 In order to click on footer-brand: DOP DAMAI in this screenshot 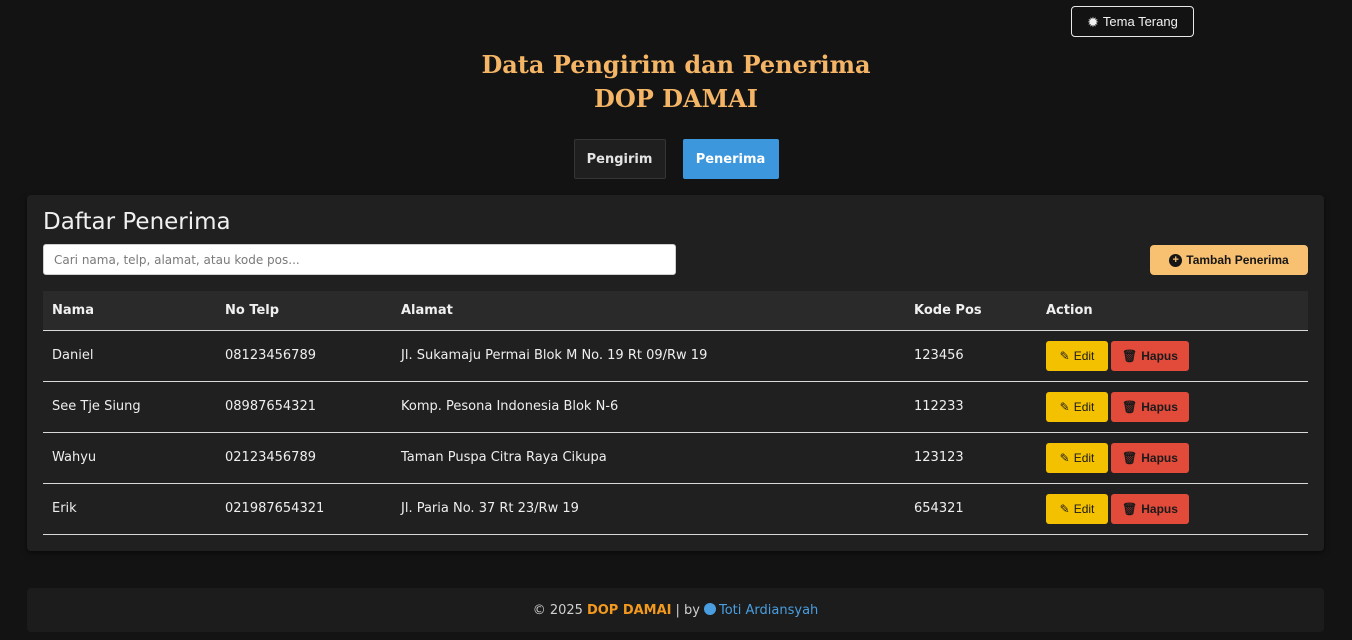, I will do `click(629, 610)`.